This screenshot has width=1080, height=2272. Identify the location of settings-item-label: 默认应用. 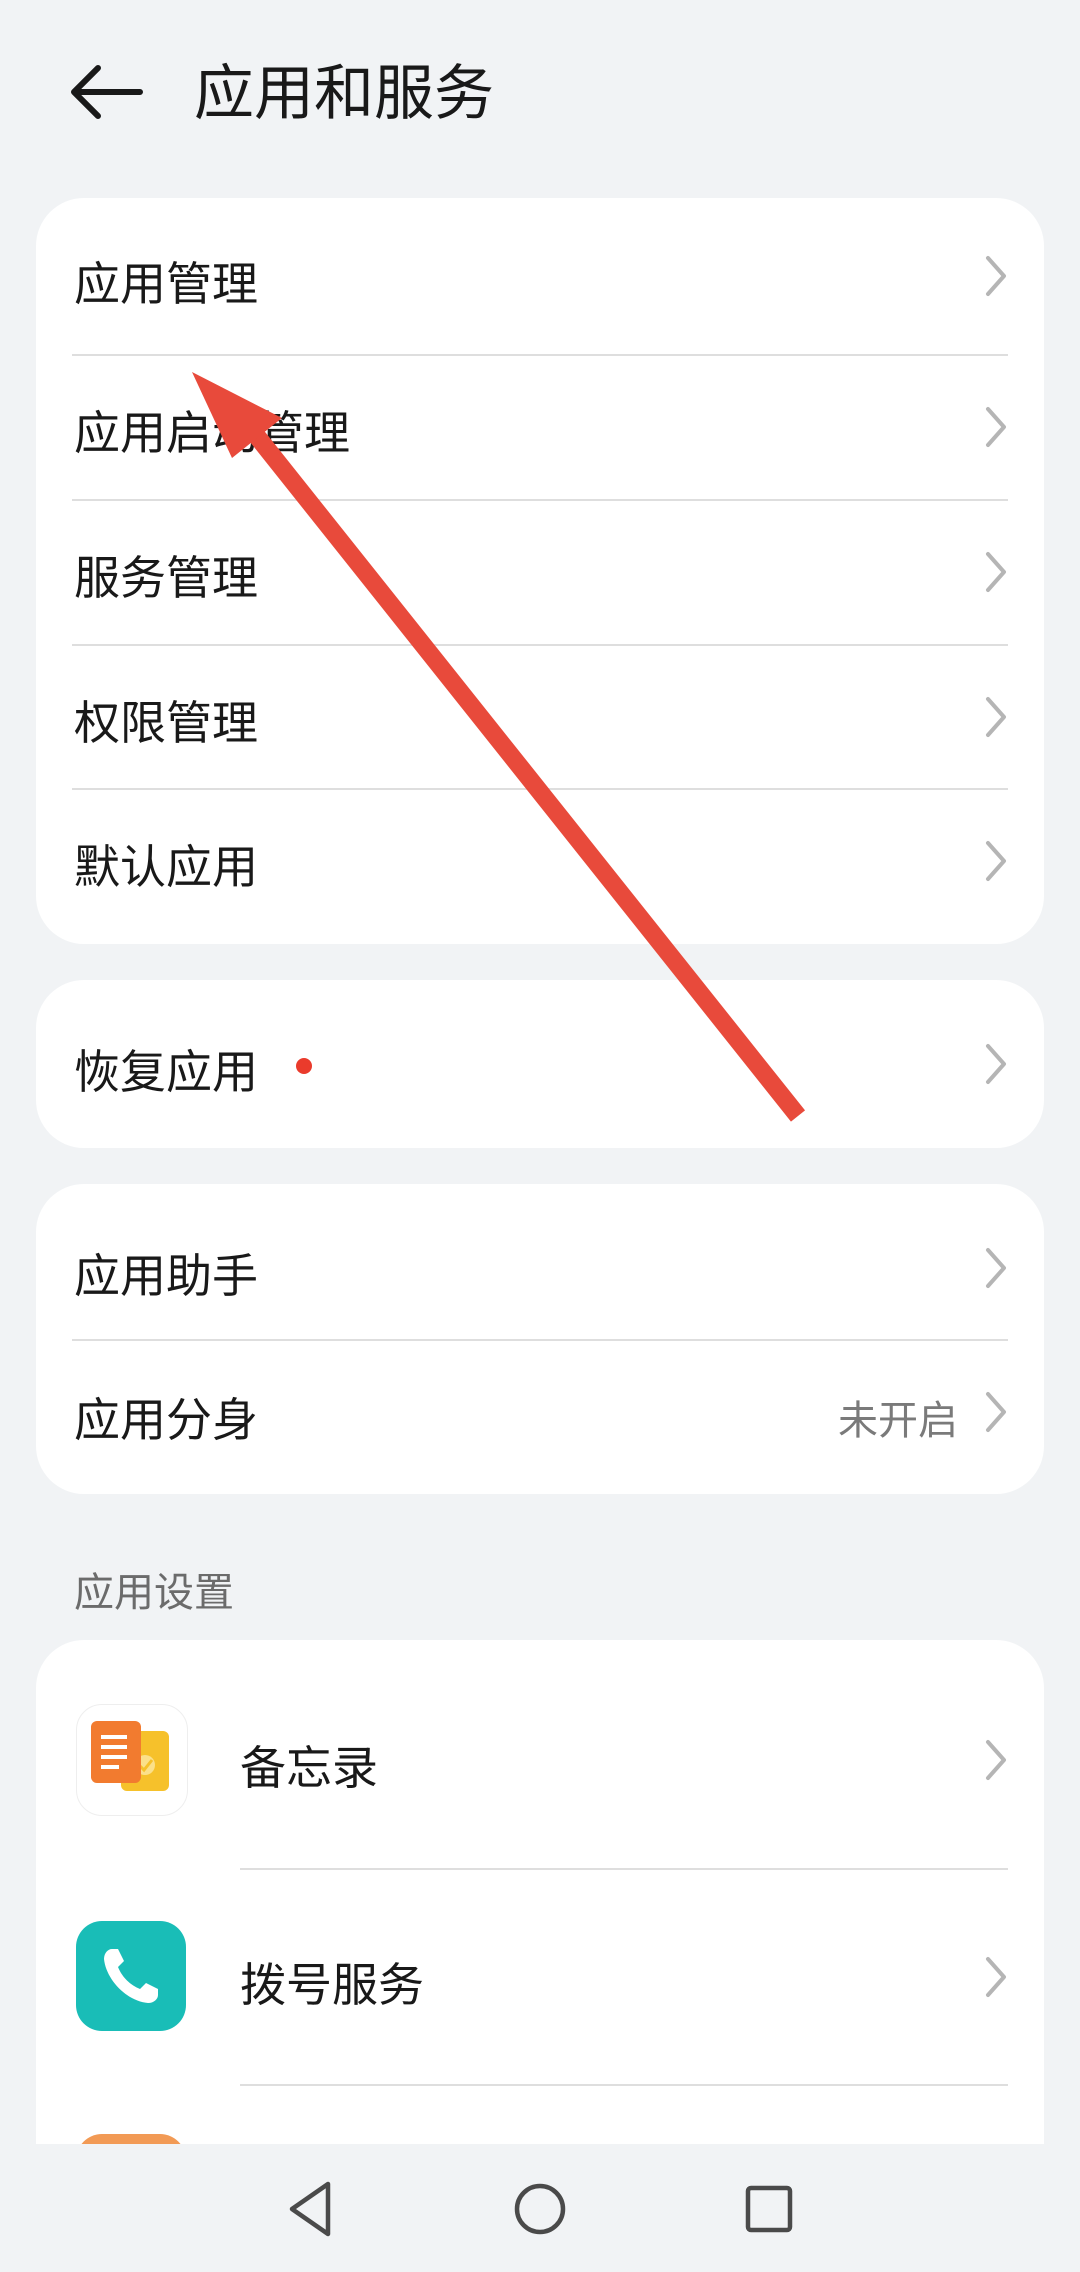
(166, 867).